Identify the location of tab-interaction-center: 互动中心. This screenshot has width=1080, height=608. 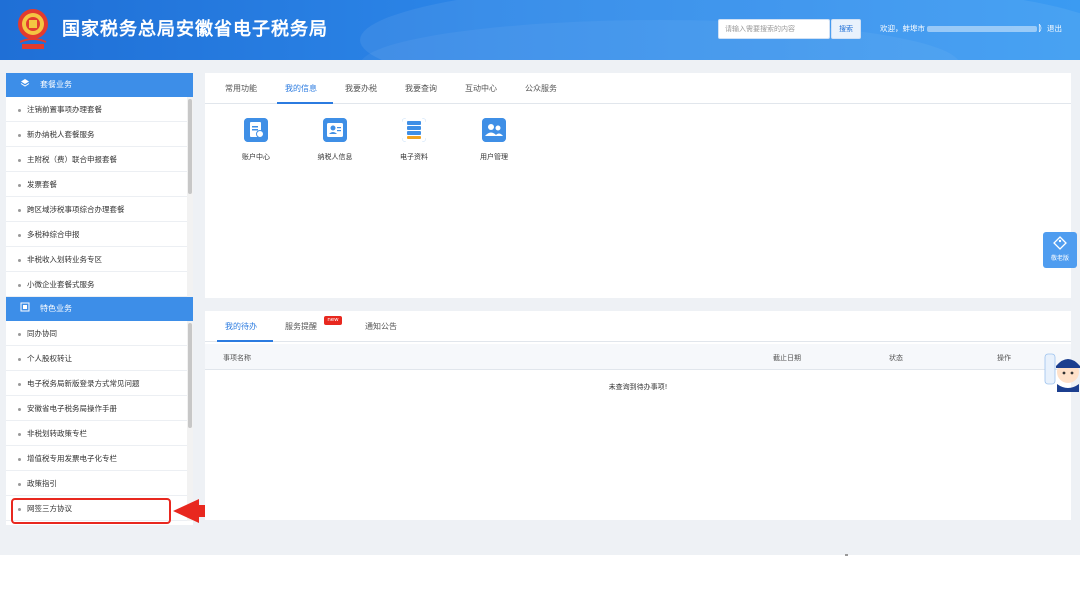
(481, 88).